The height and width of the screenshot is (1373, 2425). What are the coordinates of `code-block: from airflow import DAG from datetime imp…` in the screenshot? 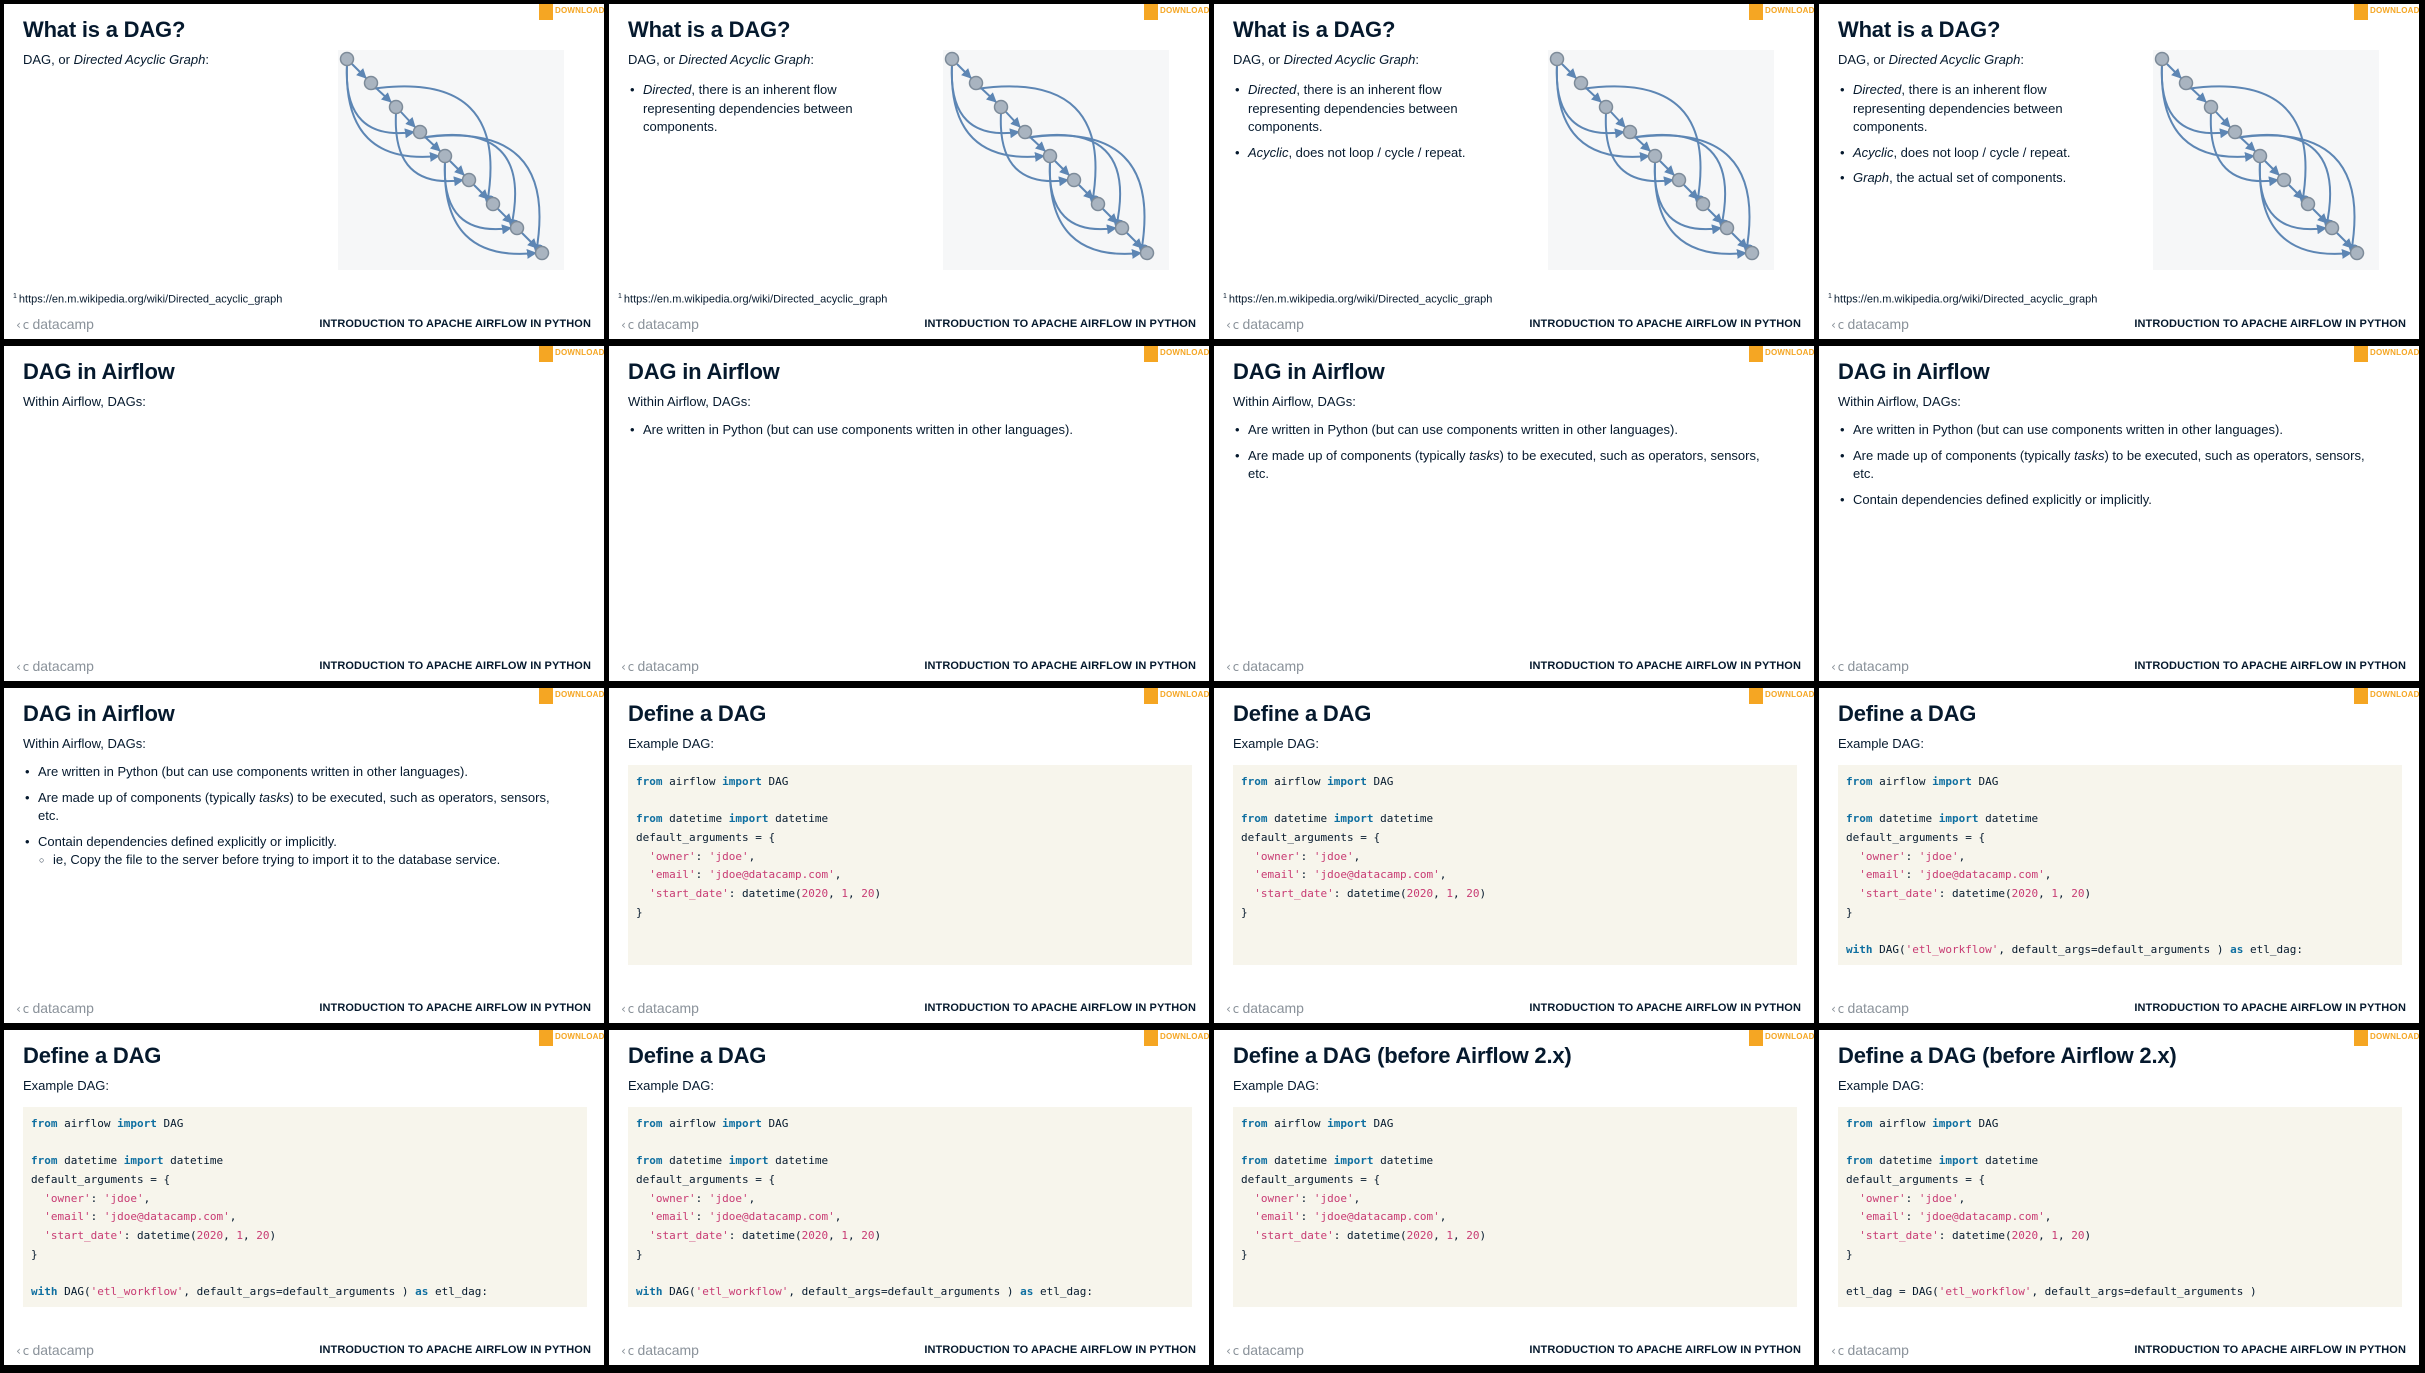 It's located at (305, 1207).